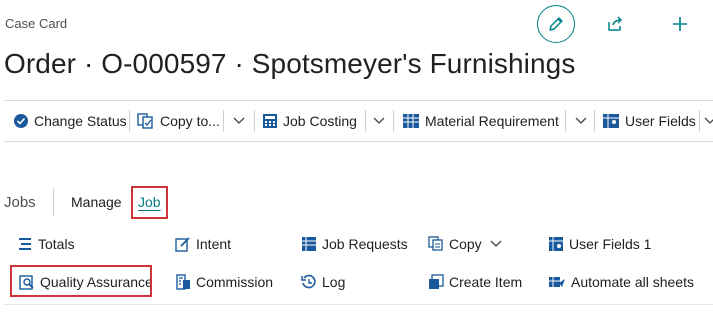 The width and height of the screenshot is (713, 316). I want to click on totals-button: Totals, so click(46, 244).